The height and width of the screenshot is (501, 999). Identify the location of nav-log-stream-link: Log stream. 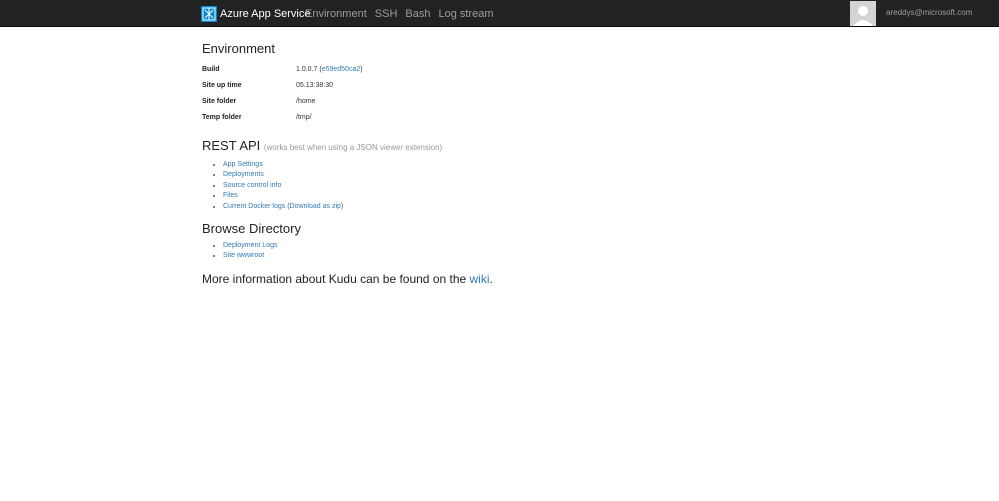
(465, 14).